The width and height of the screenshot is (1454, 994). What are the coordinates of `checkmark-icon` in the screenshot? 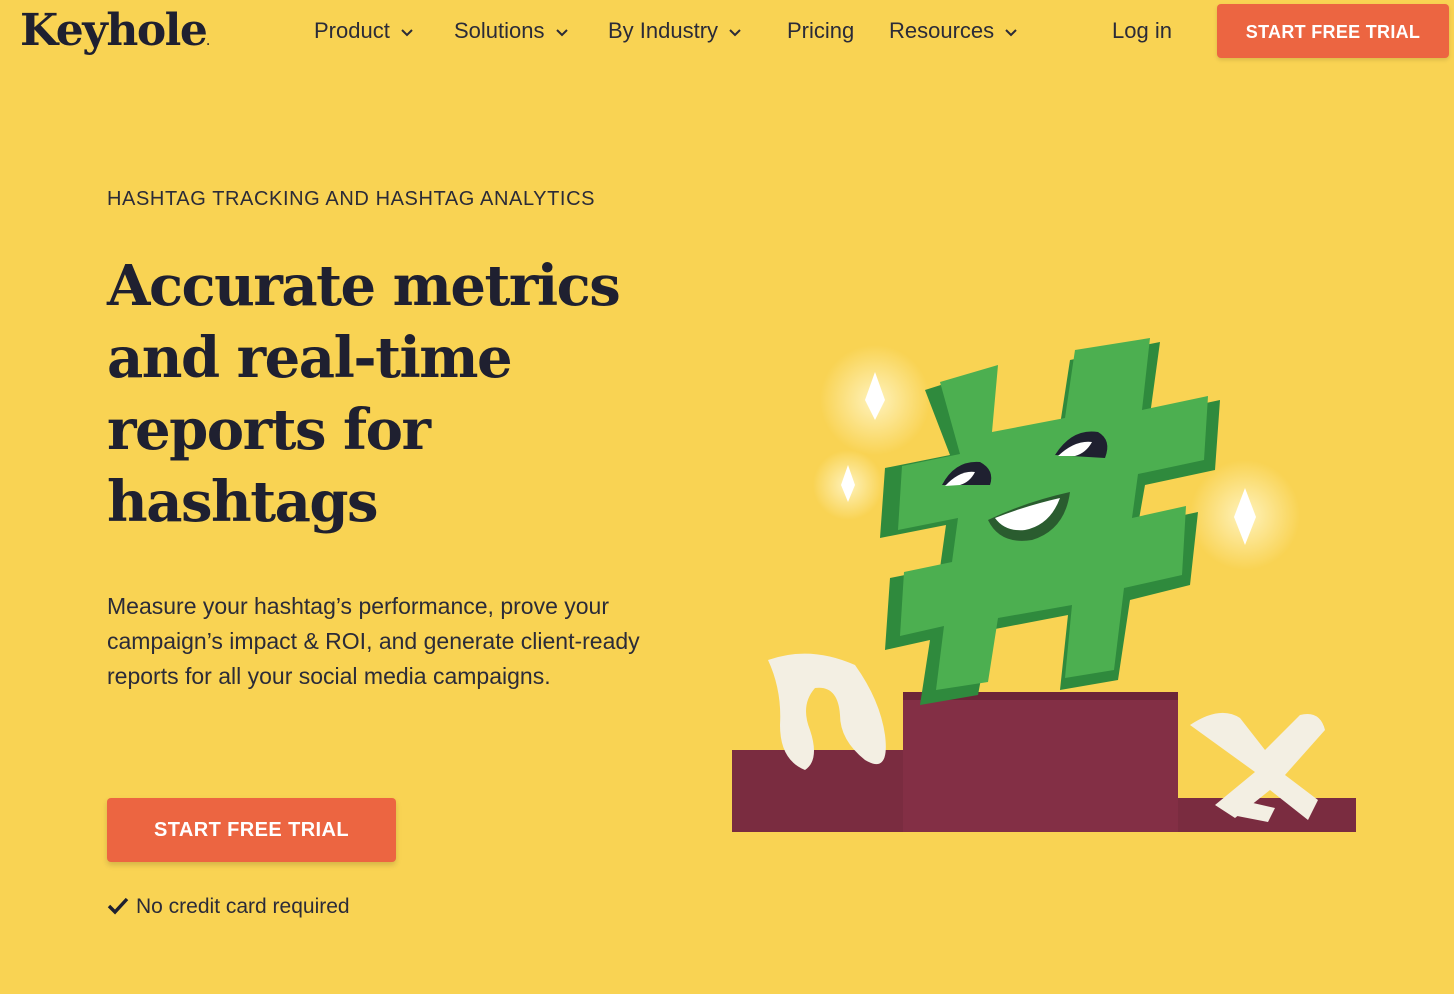 It's located at (118, 906).